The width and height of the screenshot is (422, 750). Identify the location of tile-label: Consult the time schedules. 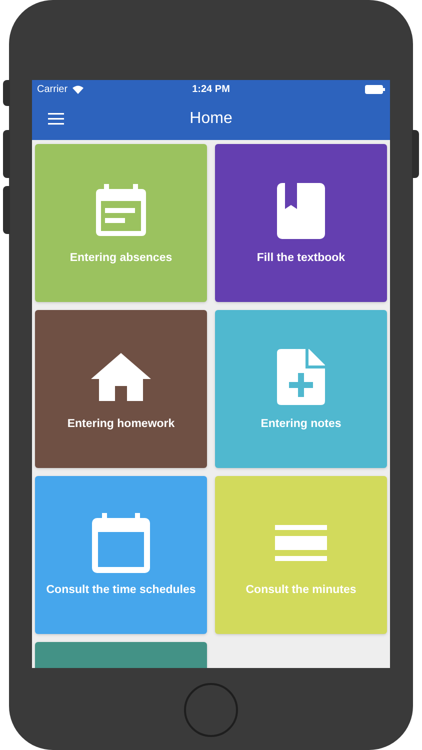
(121, 590).